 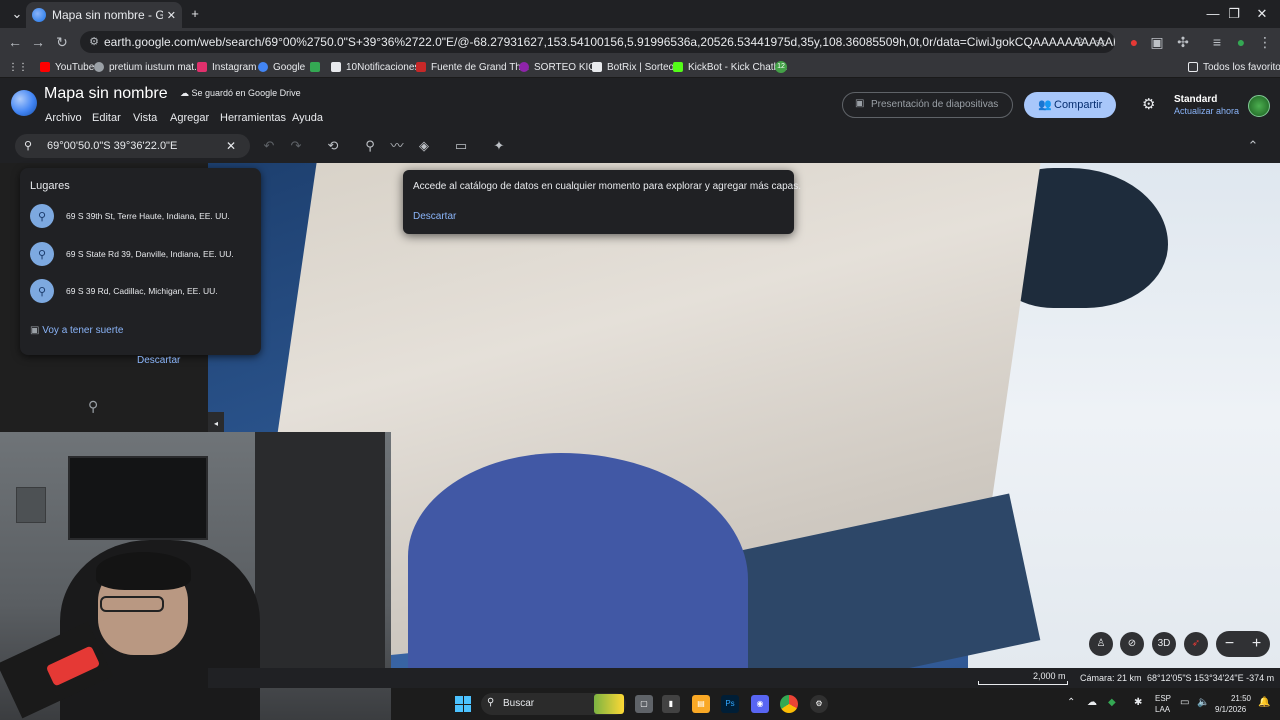 I want to click on botrix-icon, so click(x=597, y=67).